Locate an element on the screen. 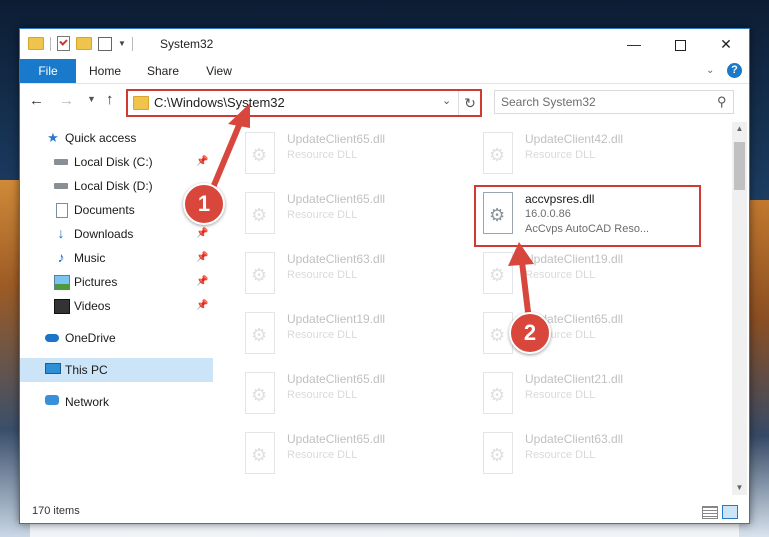  close-button: ✕ is located at coordinates (726, 44).